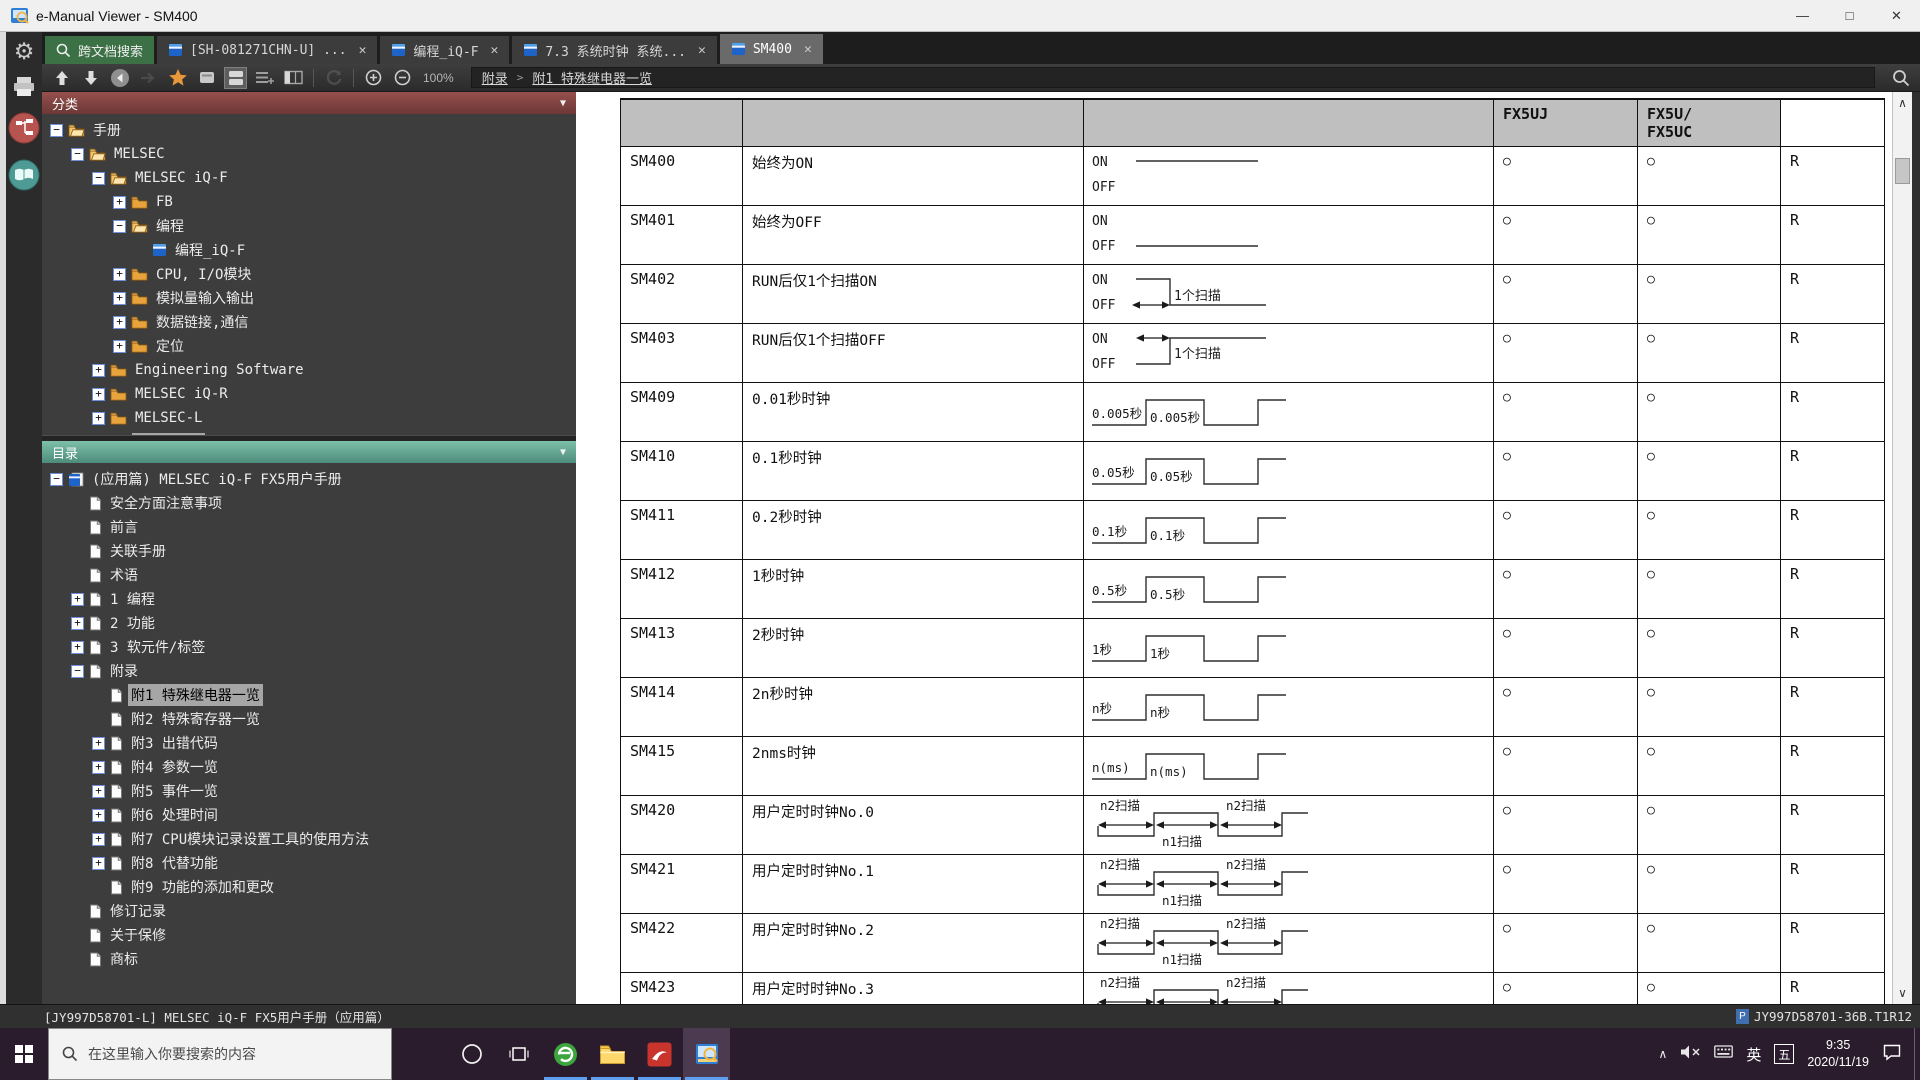 This screenshot has width=1920, height=1080. I want to click on tab-cross-document-search: 跨文档搜索, so click(100, 50).